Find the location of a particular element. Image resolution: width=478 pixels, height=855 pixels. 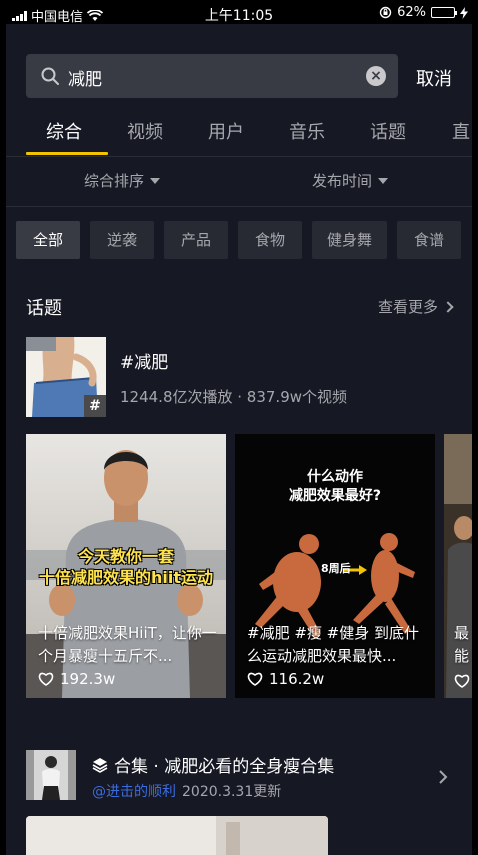

like-count-value: 116.2w is located at coordinates (297, 679).